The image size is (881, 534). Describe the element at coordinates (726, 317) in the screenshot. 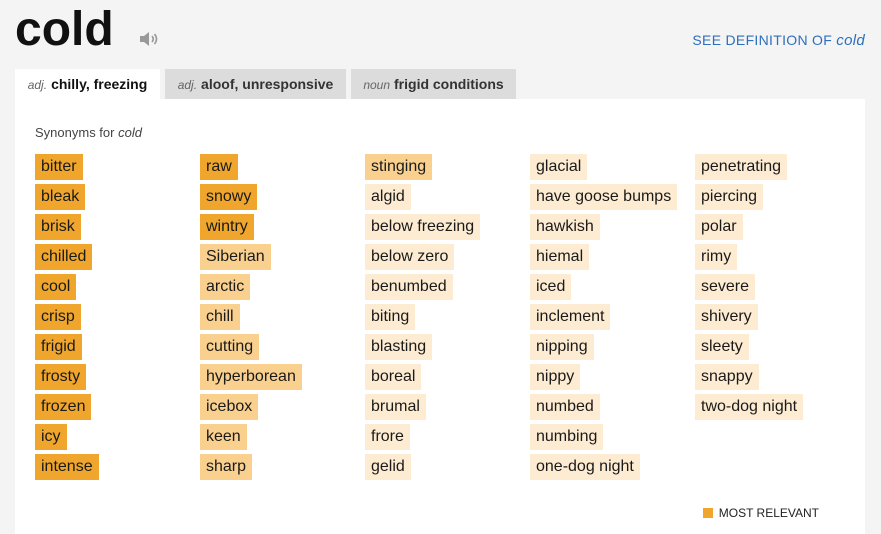

I see `synonym-chip: shivery` at that location.